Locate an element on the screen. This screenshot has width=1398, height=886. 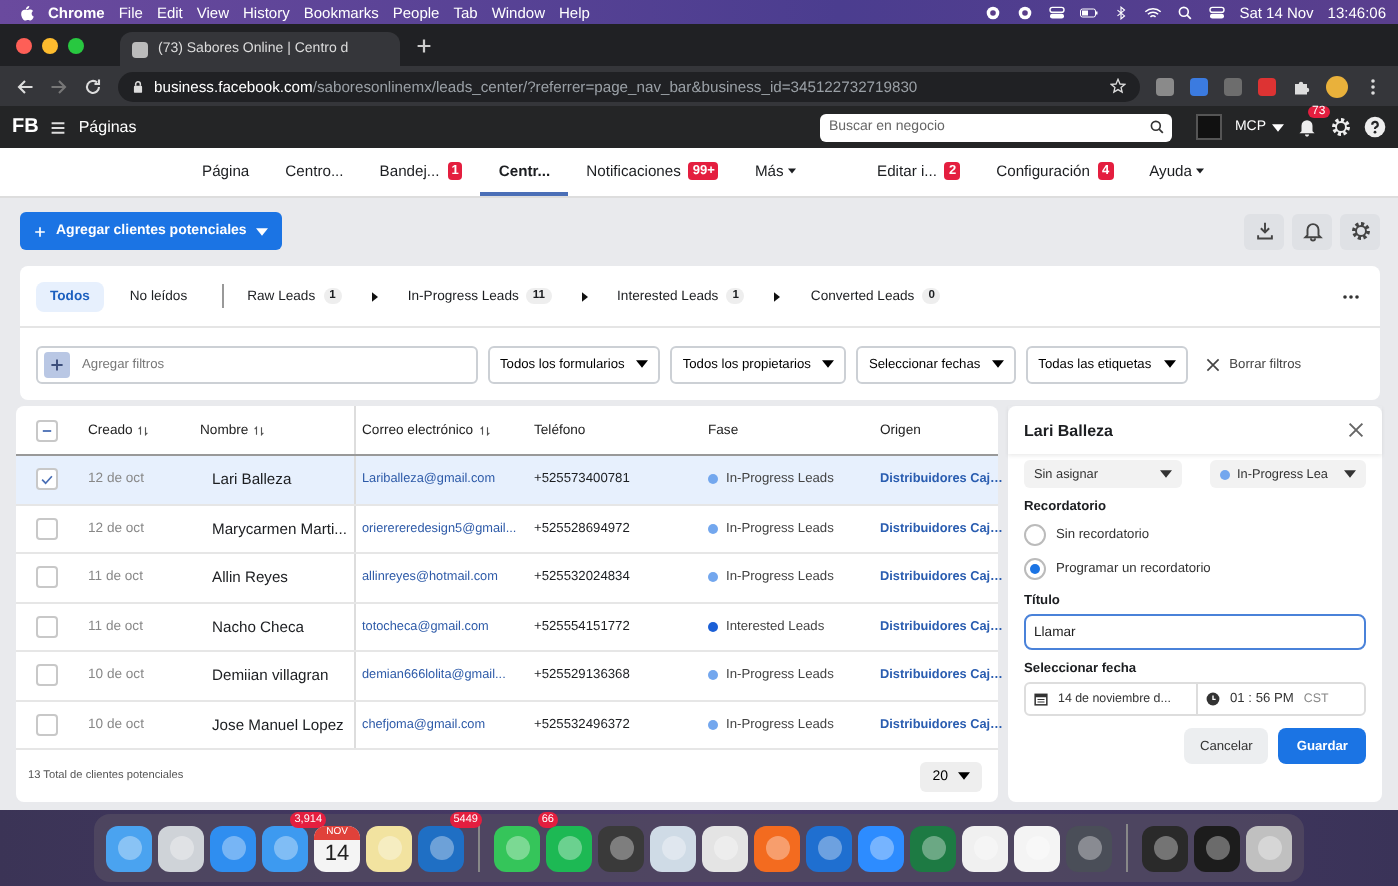
avatar-icon is located at coordinates (1337, 86).